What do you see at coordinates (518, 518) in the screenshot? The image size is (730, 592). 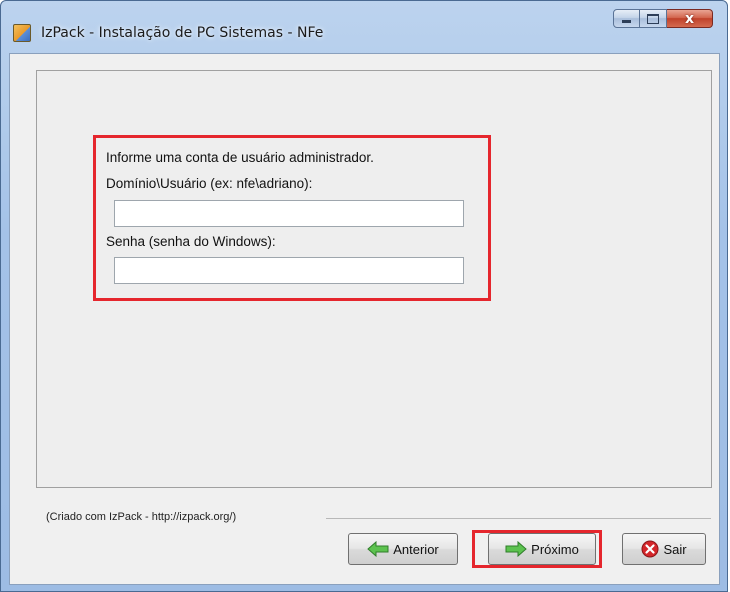 I see `footer-separator` at bounding box center [518, 518].